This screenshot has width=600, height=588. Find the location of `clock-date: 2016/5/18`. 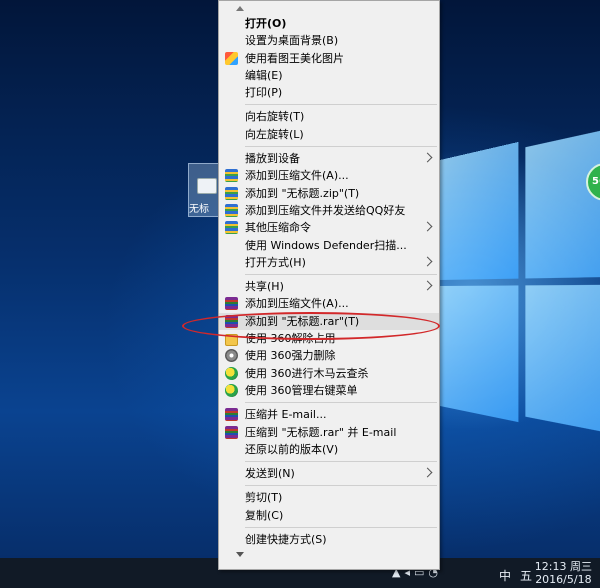

clock-date: 2016/5/18 is located at coordinates (563, 579).